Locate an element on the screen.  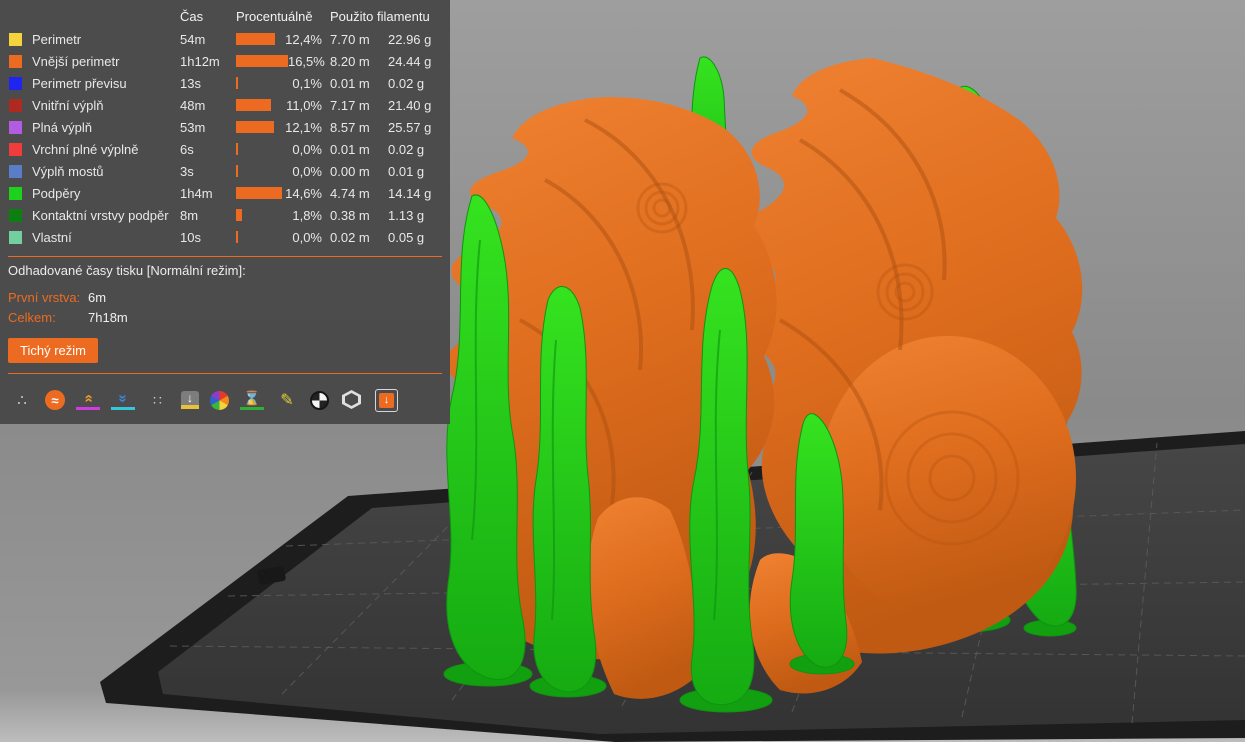
feature-time: 10s is located at coordinates (190, 237).